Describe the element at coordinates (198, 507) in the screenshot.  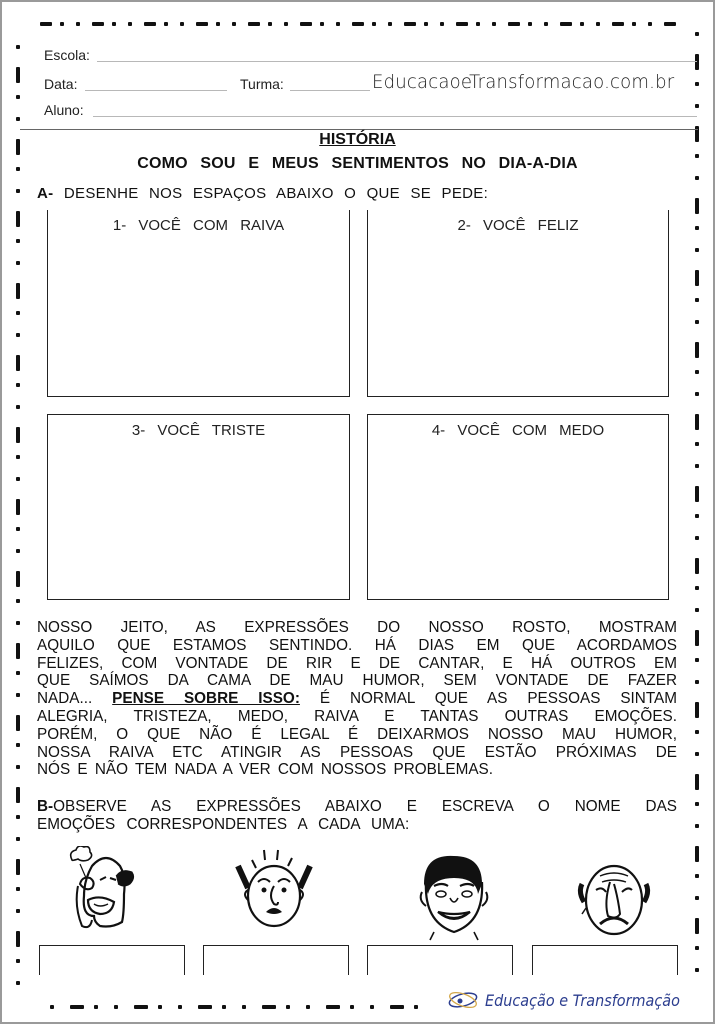
I see `drawing-box-sad: 3- VOCÊ TRISTE` at that location.